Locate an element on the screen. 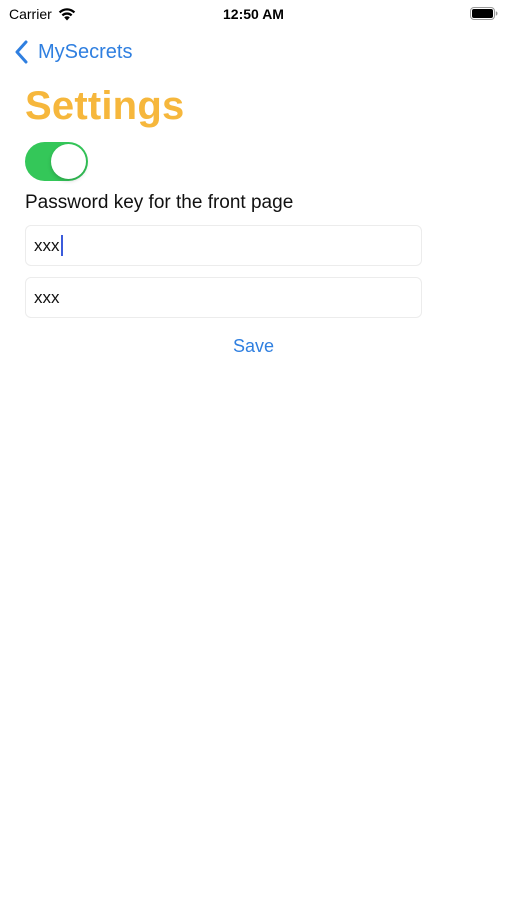  battery-icon is located at coordinates (484, 13).